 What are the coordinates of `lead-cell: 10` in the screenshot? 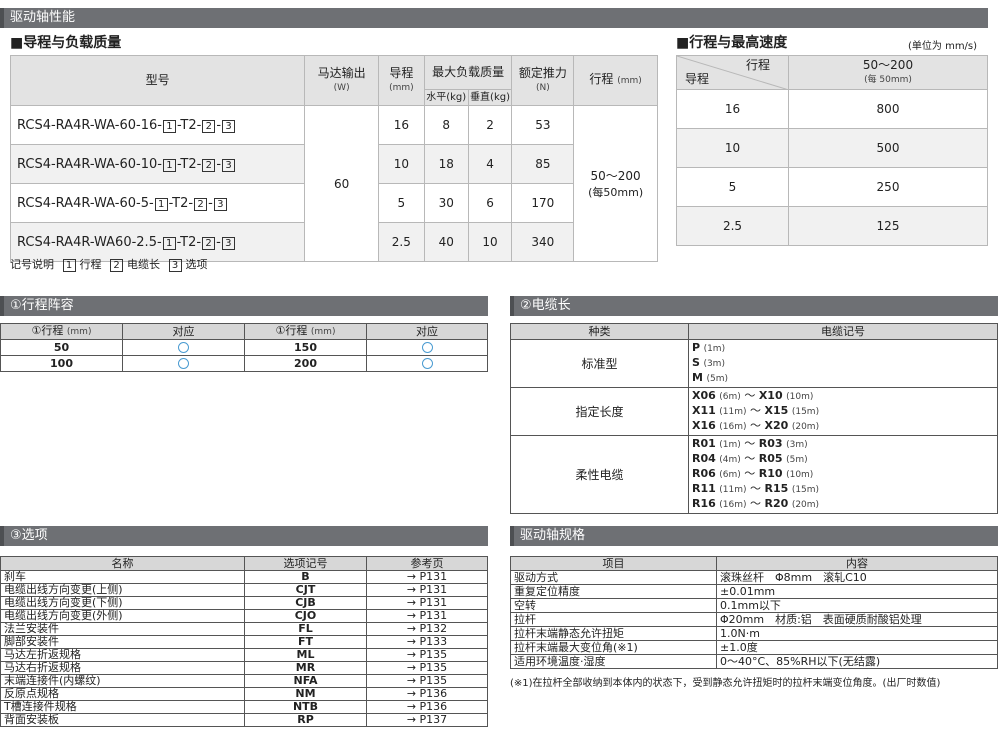 It's located at (401, 164).